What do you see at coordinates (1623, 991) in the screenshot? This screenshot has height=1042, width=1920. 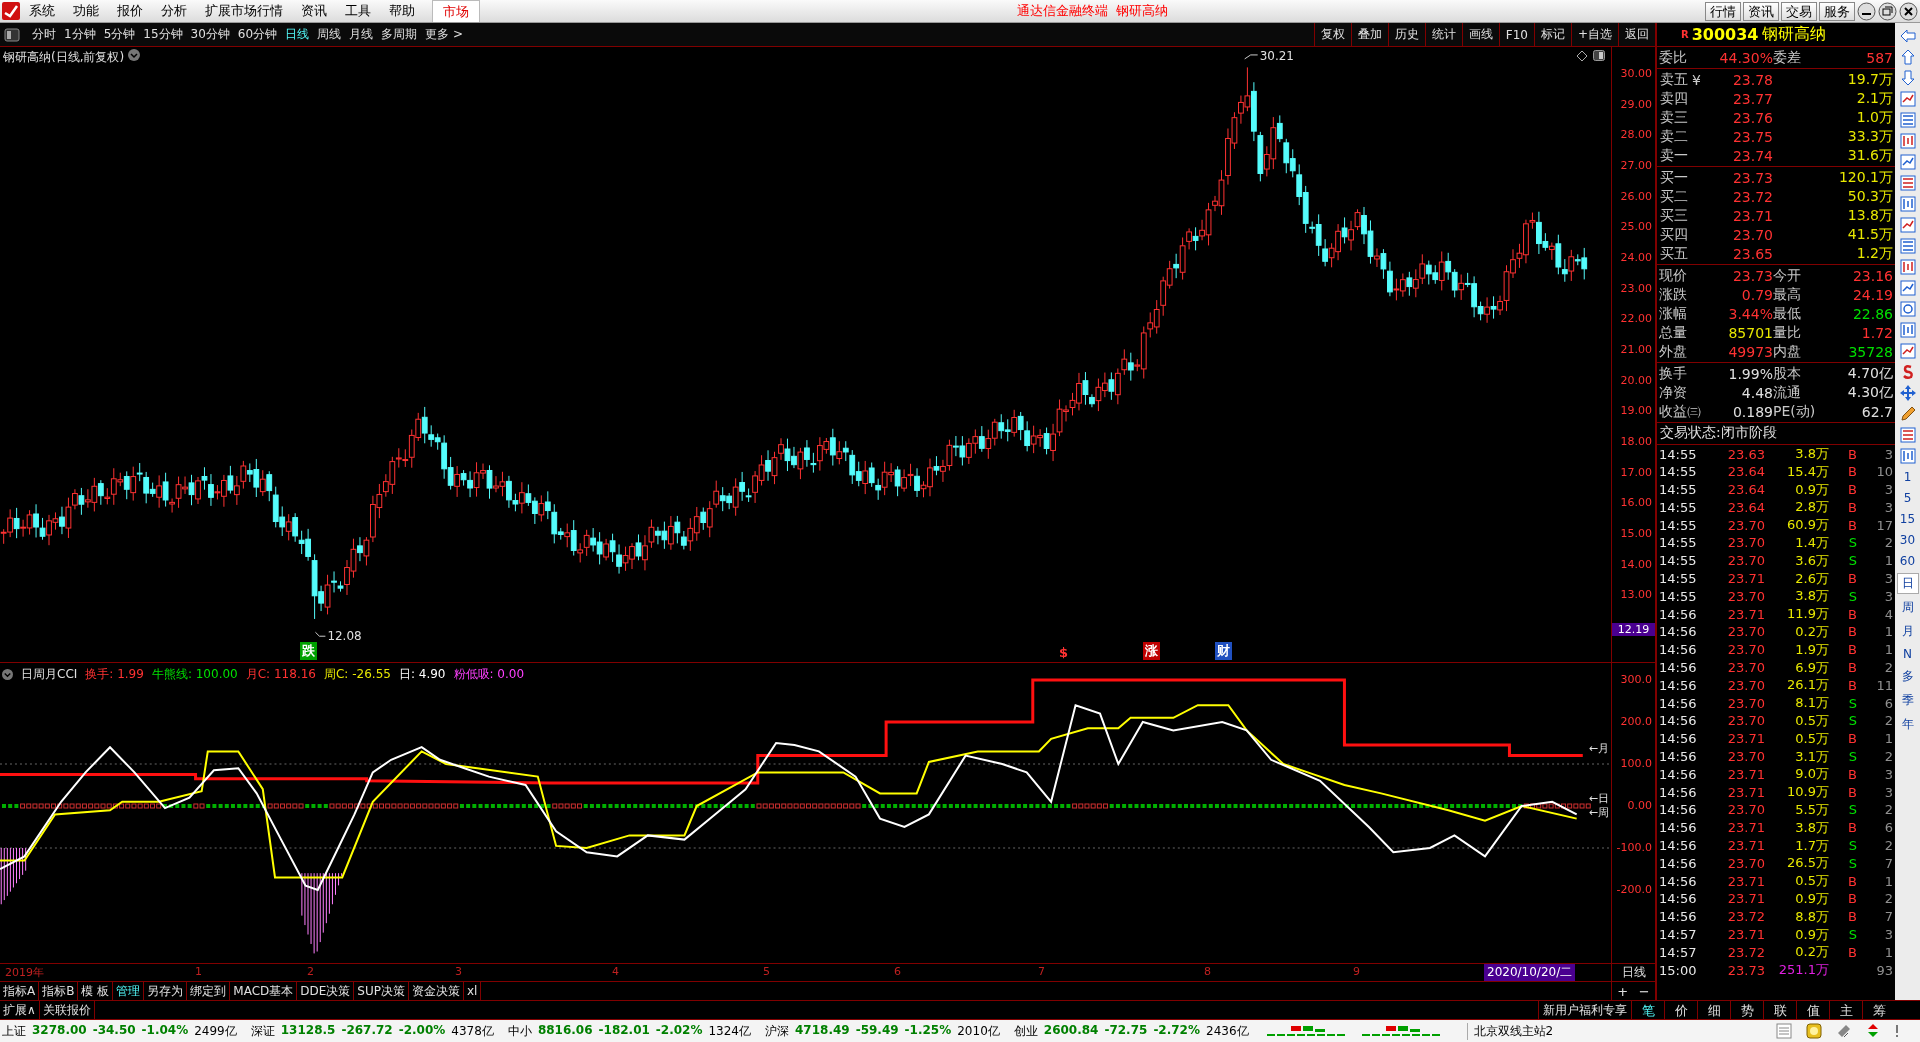 I see `zoom-button: +` at bounding box center [1623, 991].